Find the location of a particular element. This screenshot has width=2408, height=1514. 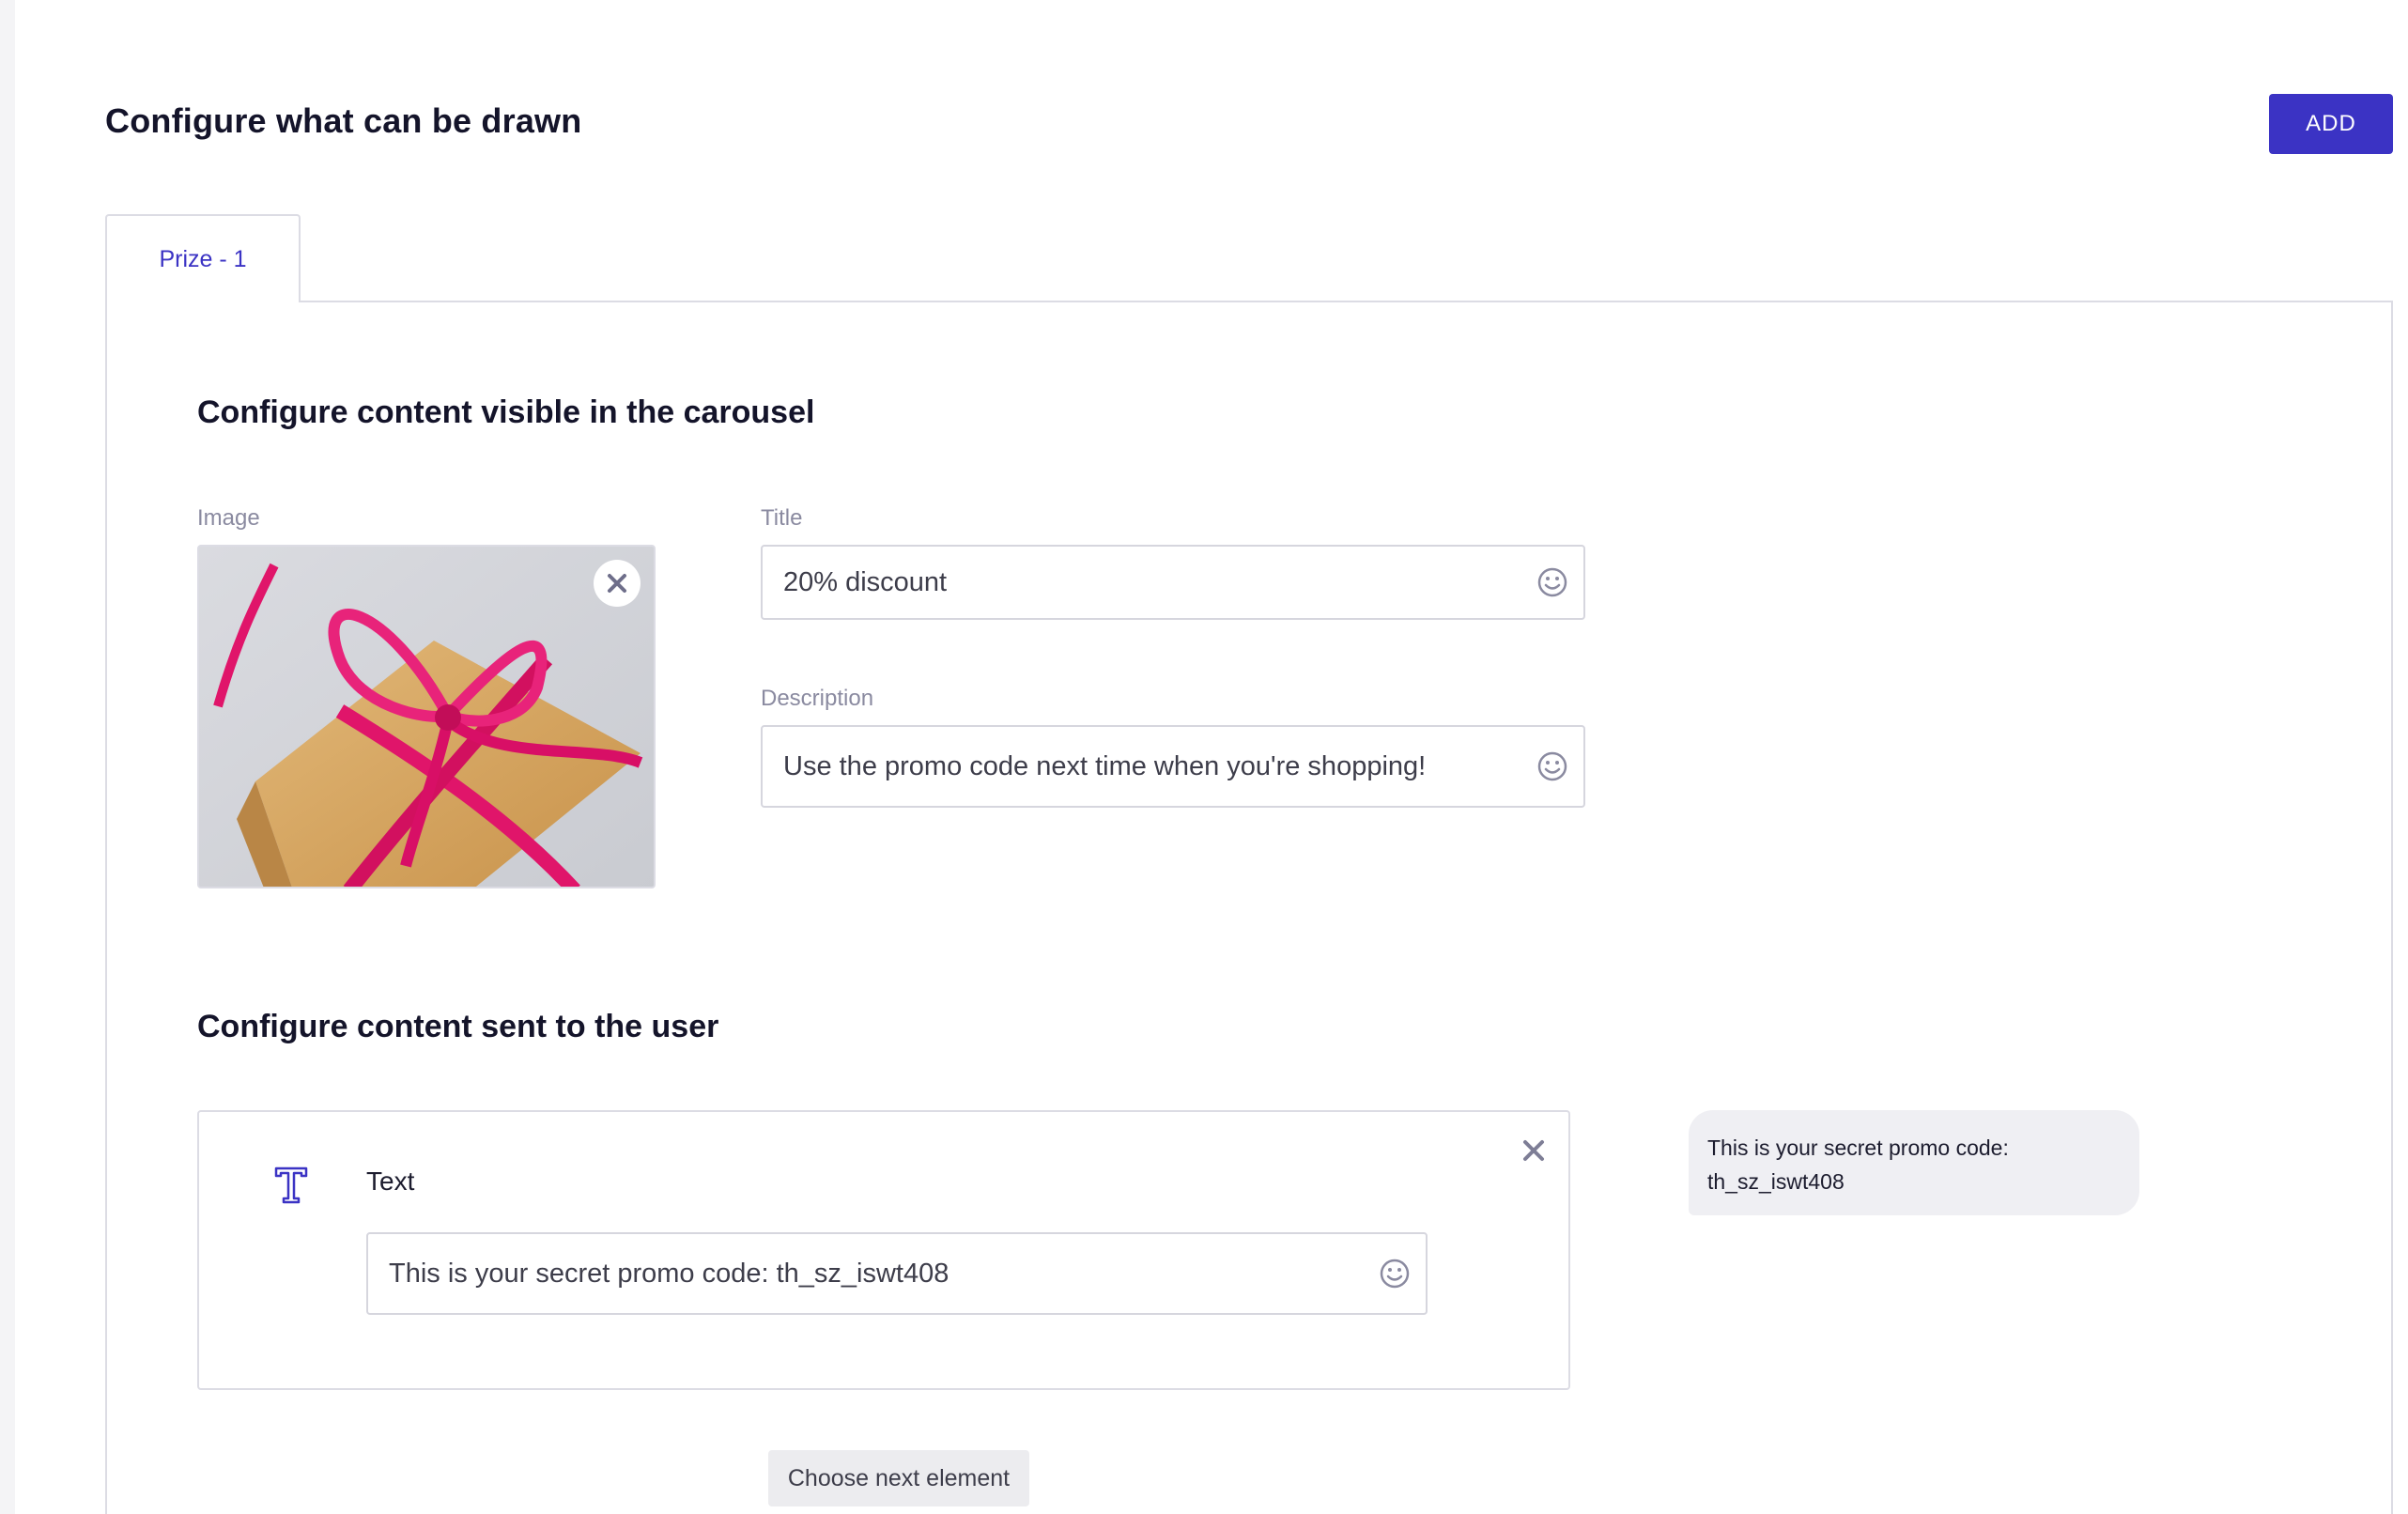

description-label: Description is located at coordinates (817, 698).